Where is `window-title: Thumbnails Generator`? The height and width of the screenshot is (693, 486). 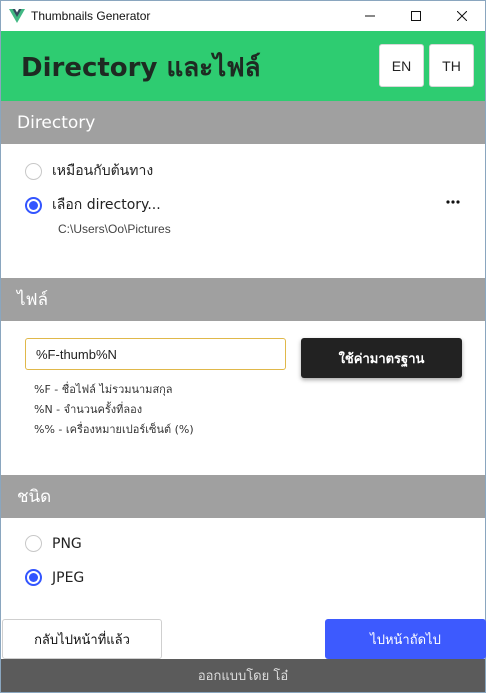
window-title: Thumbnails Generator is located at coordinates (91, 16).